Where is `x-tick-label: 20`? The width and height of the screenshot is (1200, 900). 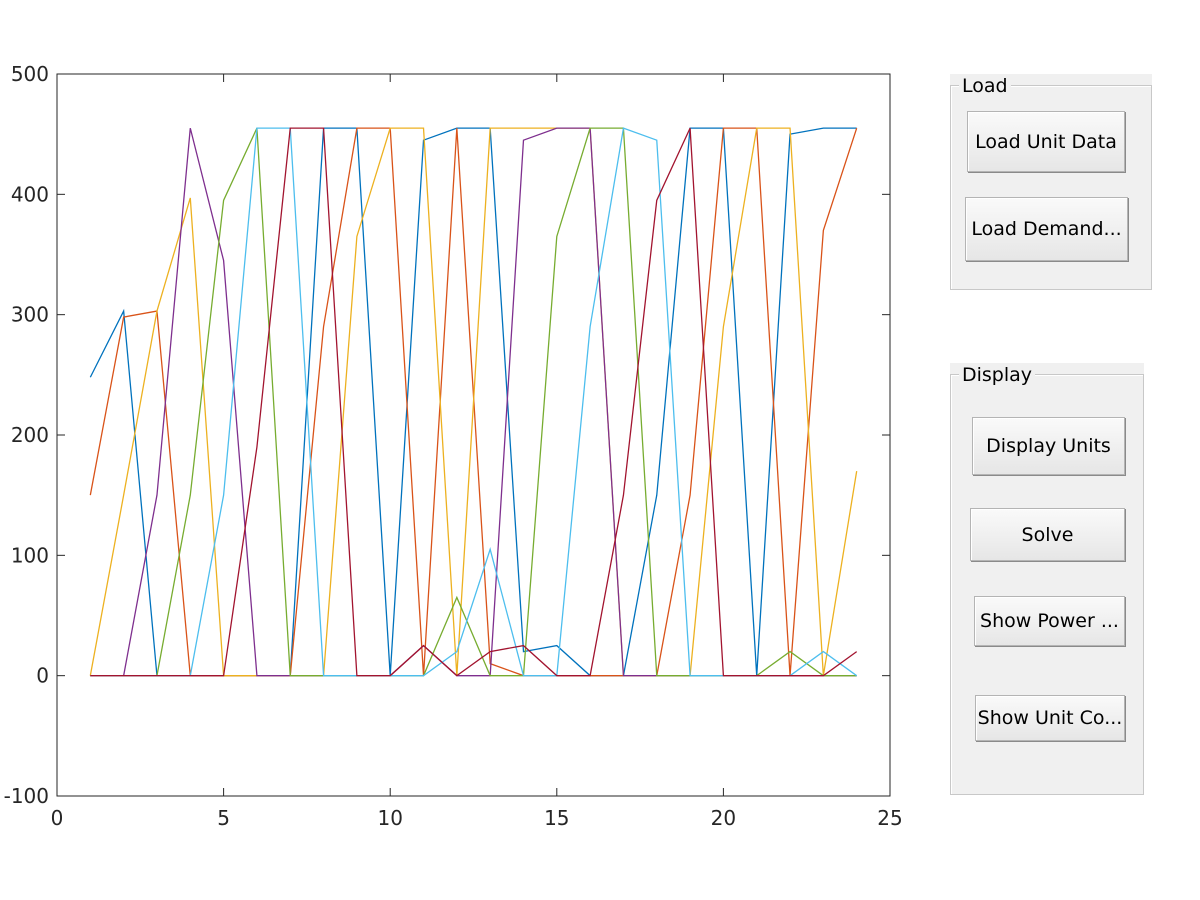 x-tick-label: 20 is located at coordinates (723, 818).